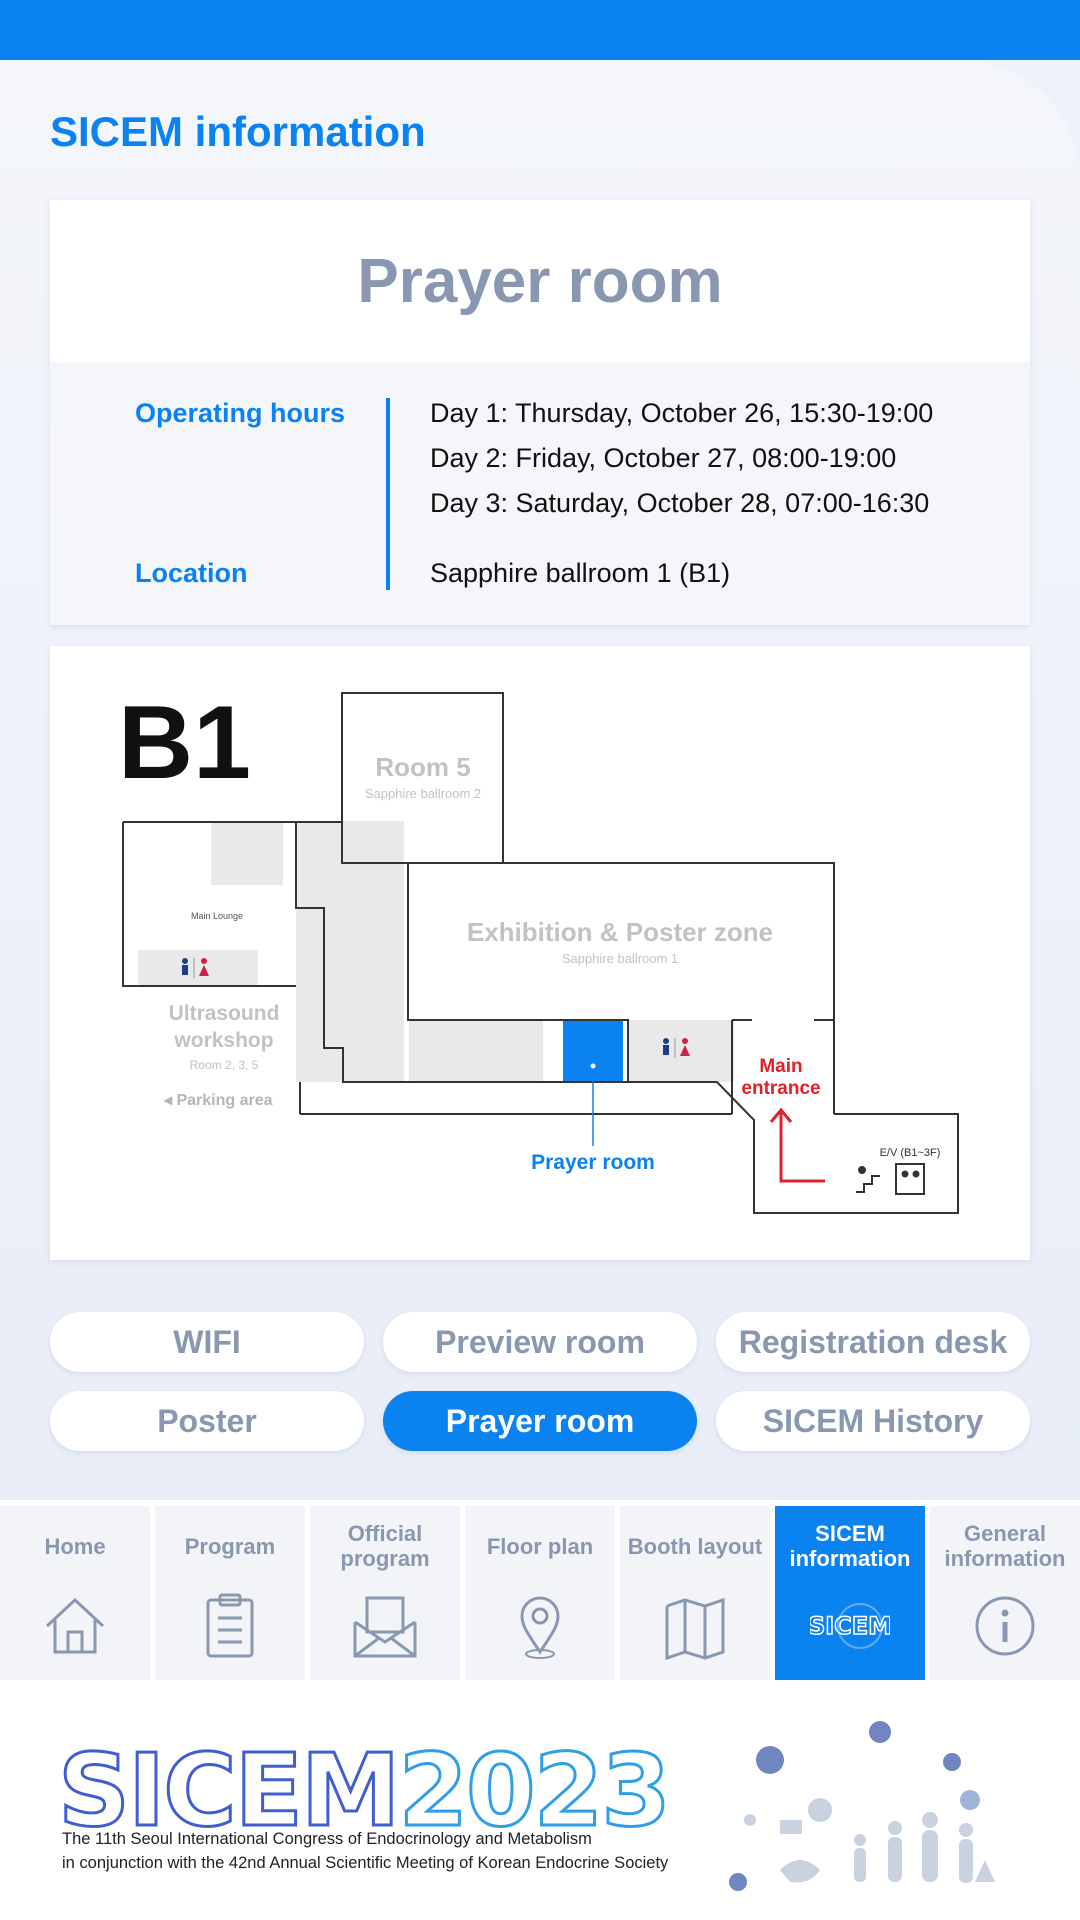 The height and width of the screenshot is (1920, 1080). I want to click on map-exhibition-label: Exhibition & Poster zone, so click(620, 932).